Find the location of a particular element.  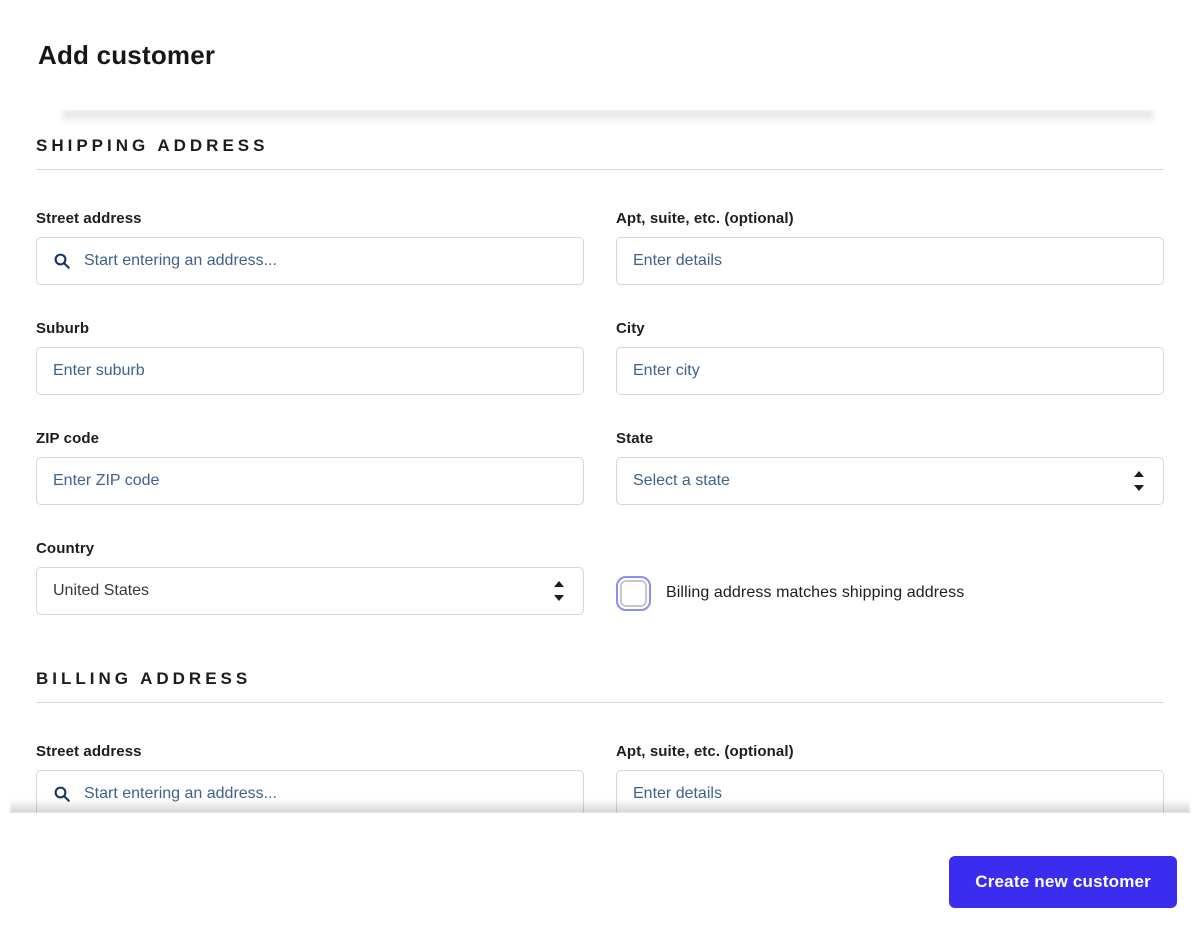

field-shipping-apt: Apt, suite, etc. (optional) is located at coordinates (890, 247).